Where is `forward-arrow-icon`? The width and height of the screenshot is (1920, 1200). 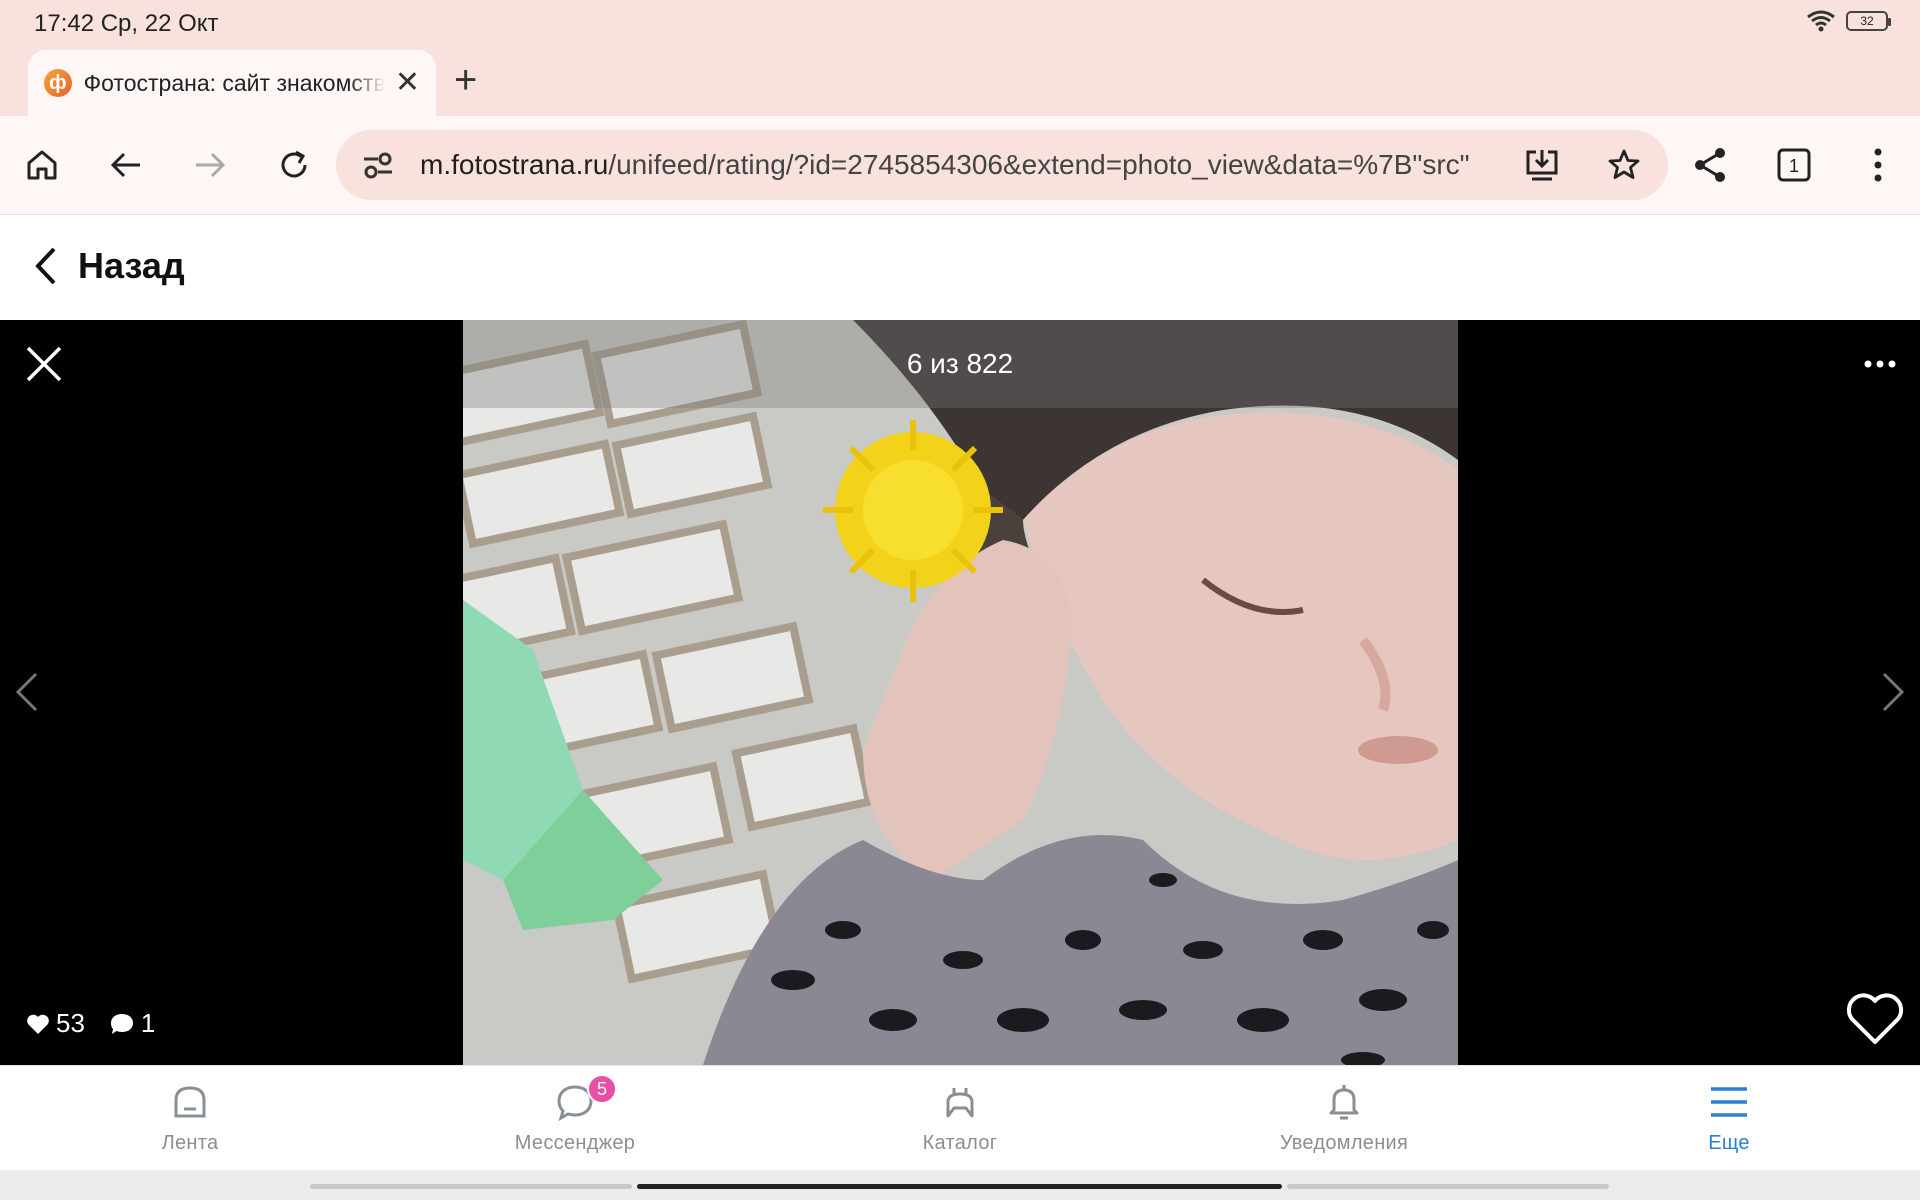 forward-arrow-icon is located at coordinates (210, 165).